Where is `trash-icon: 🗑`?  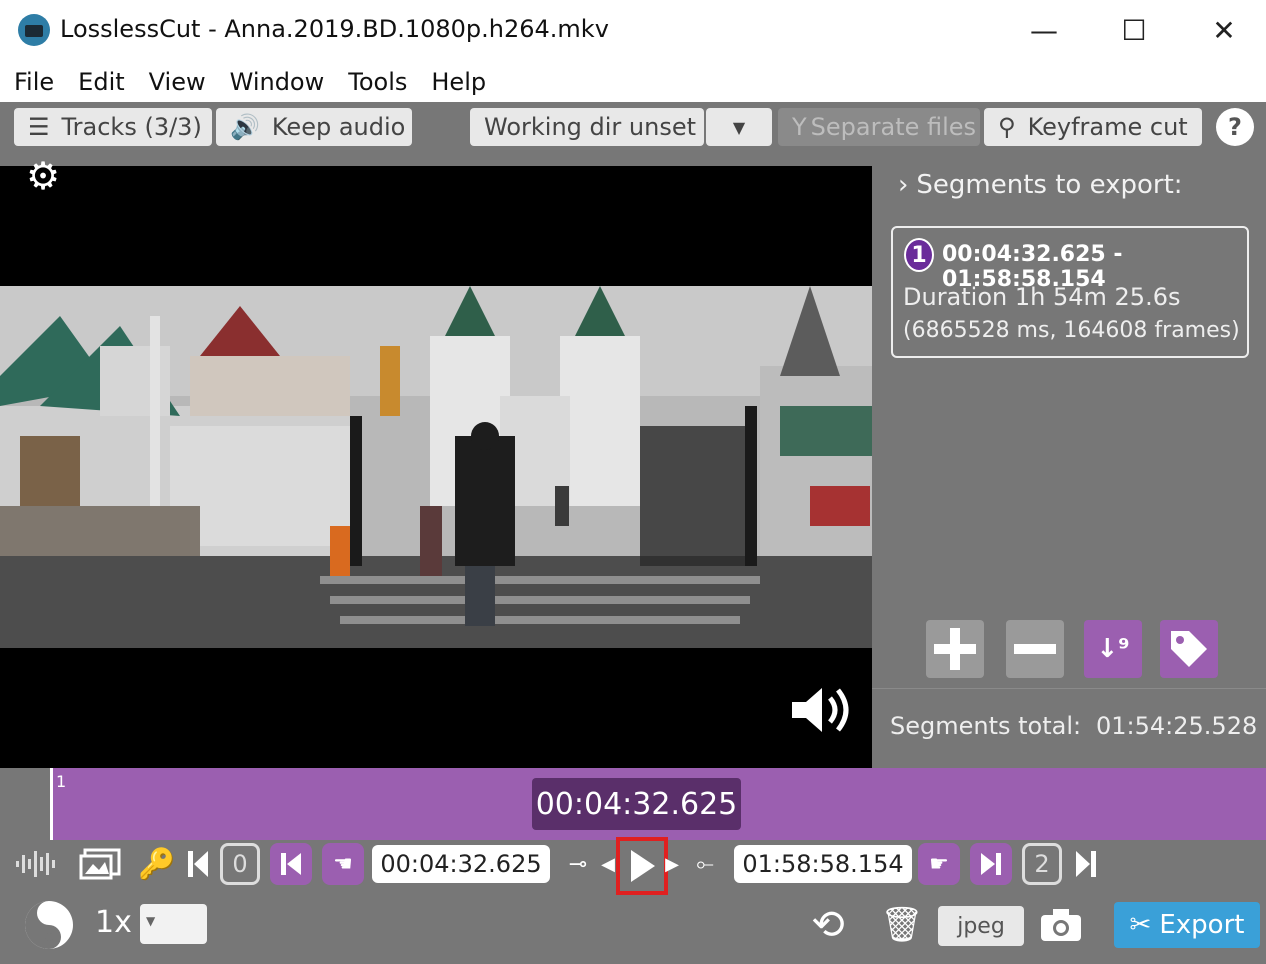
trash-icon: 🗑 is located at coordinates (902, 925).